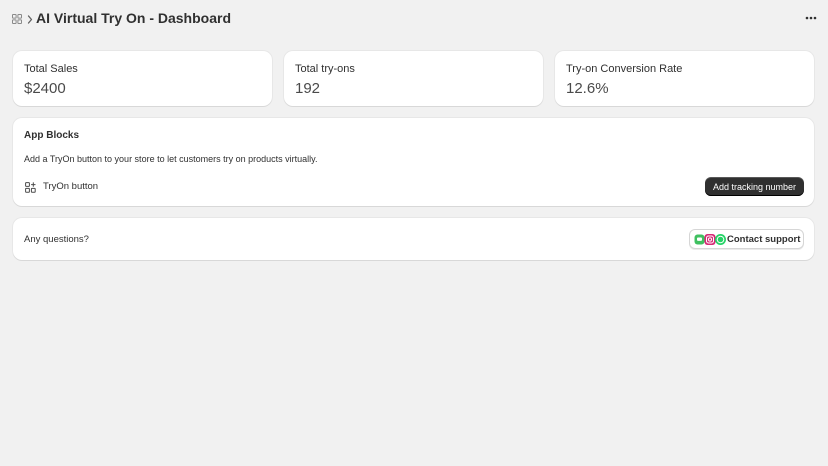 This screenshot has height=466, width=828. I want to click on whatsapp-icon, so click(720, 239).